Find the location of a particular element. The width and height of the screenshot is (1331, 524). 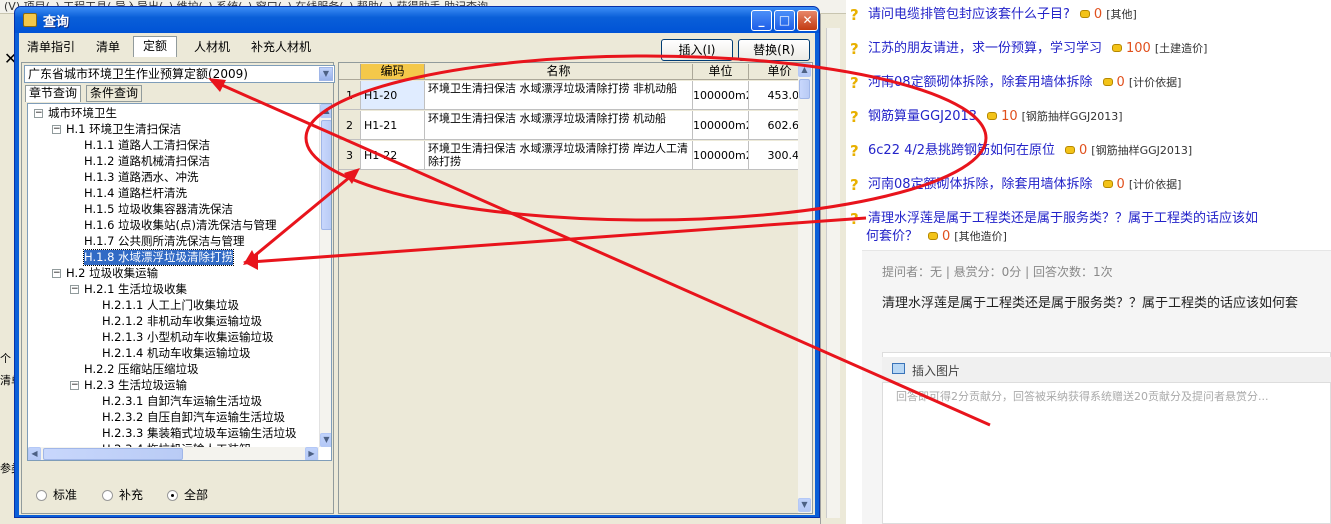

tab-list-guide: 清单指引 is located at coordinates (51, 47).